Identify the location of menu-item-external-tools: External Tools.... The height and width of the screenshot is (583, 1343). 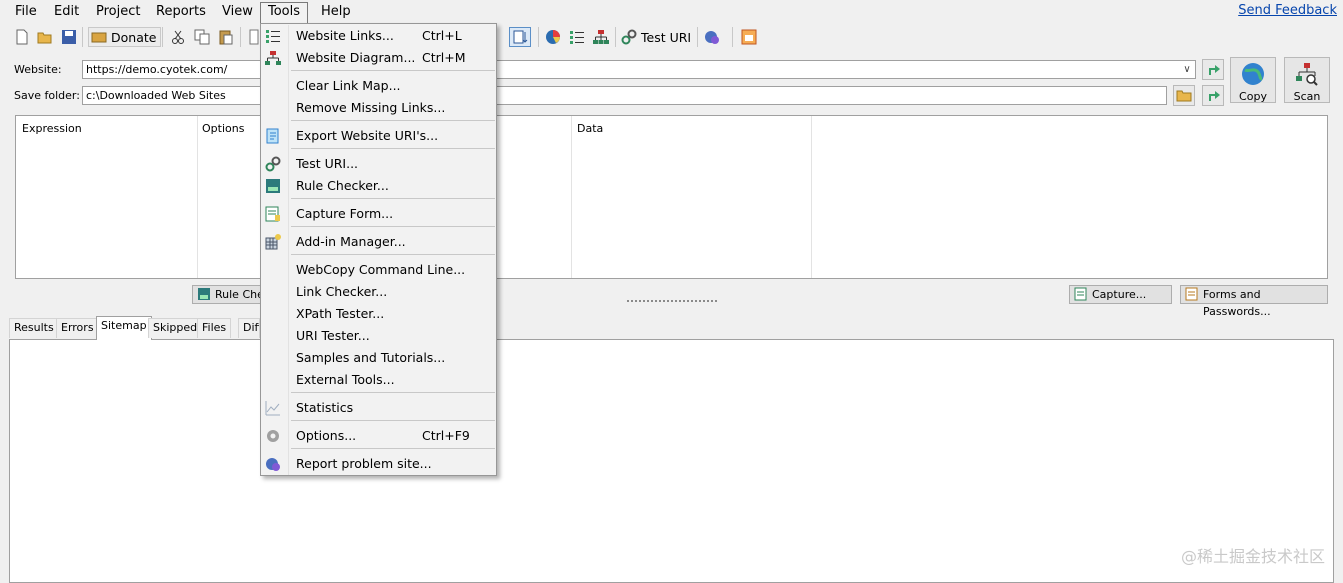
(378, 380).